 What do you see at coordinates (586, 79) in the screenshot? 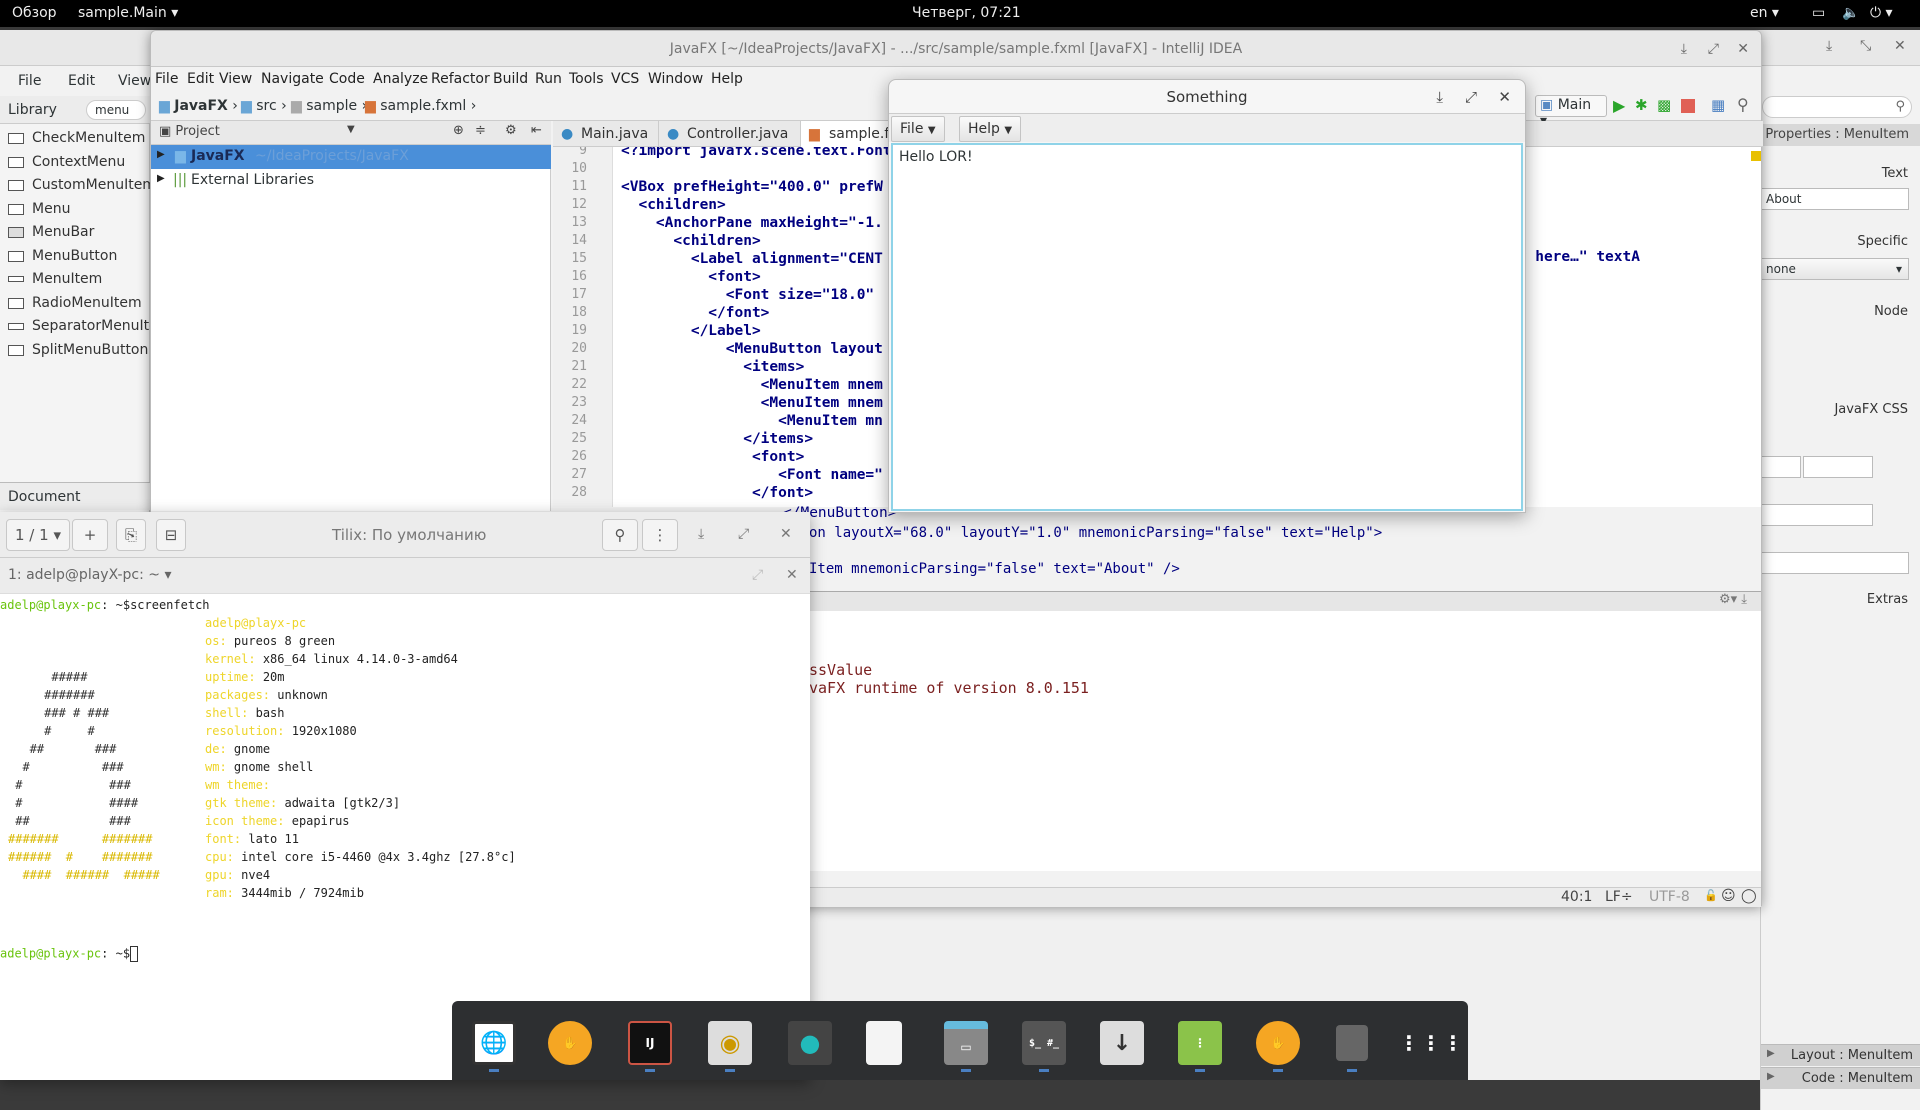
I see `menu-tools: Tools` at bounding box center [586, 79].